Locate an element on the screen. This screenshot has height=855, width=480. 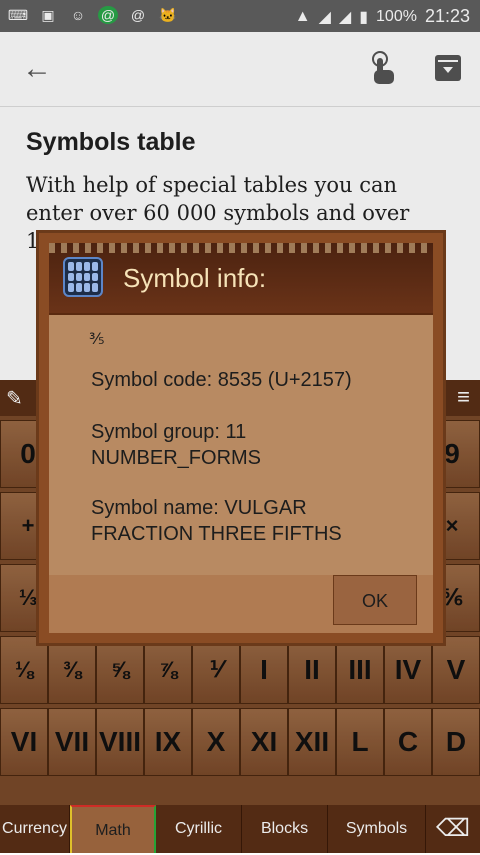
symbol-group-line2: NUMBER_FORMS is located at coordinates (176, 458).